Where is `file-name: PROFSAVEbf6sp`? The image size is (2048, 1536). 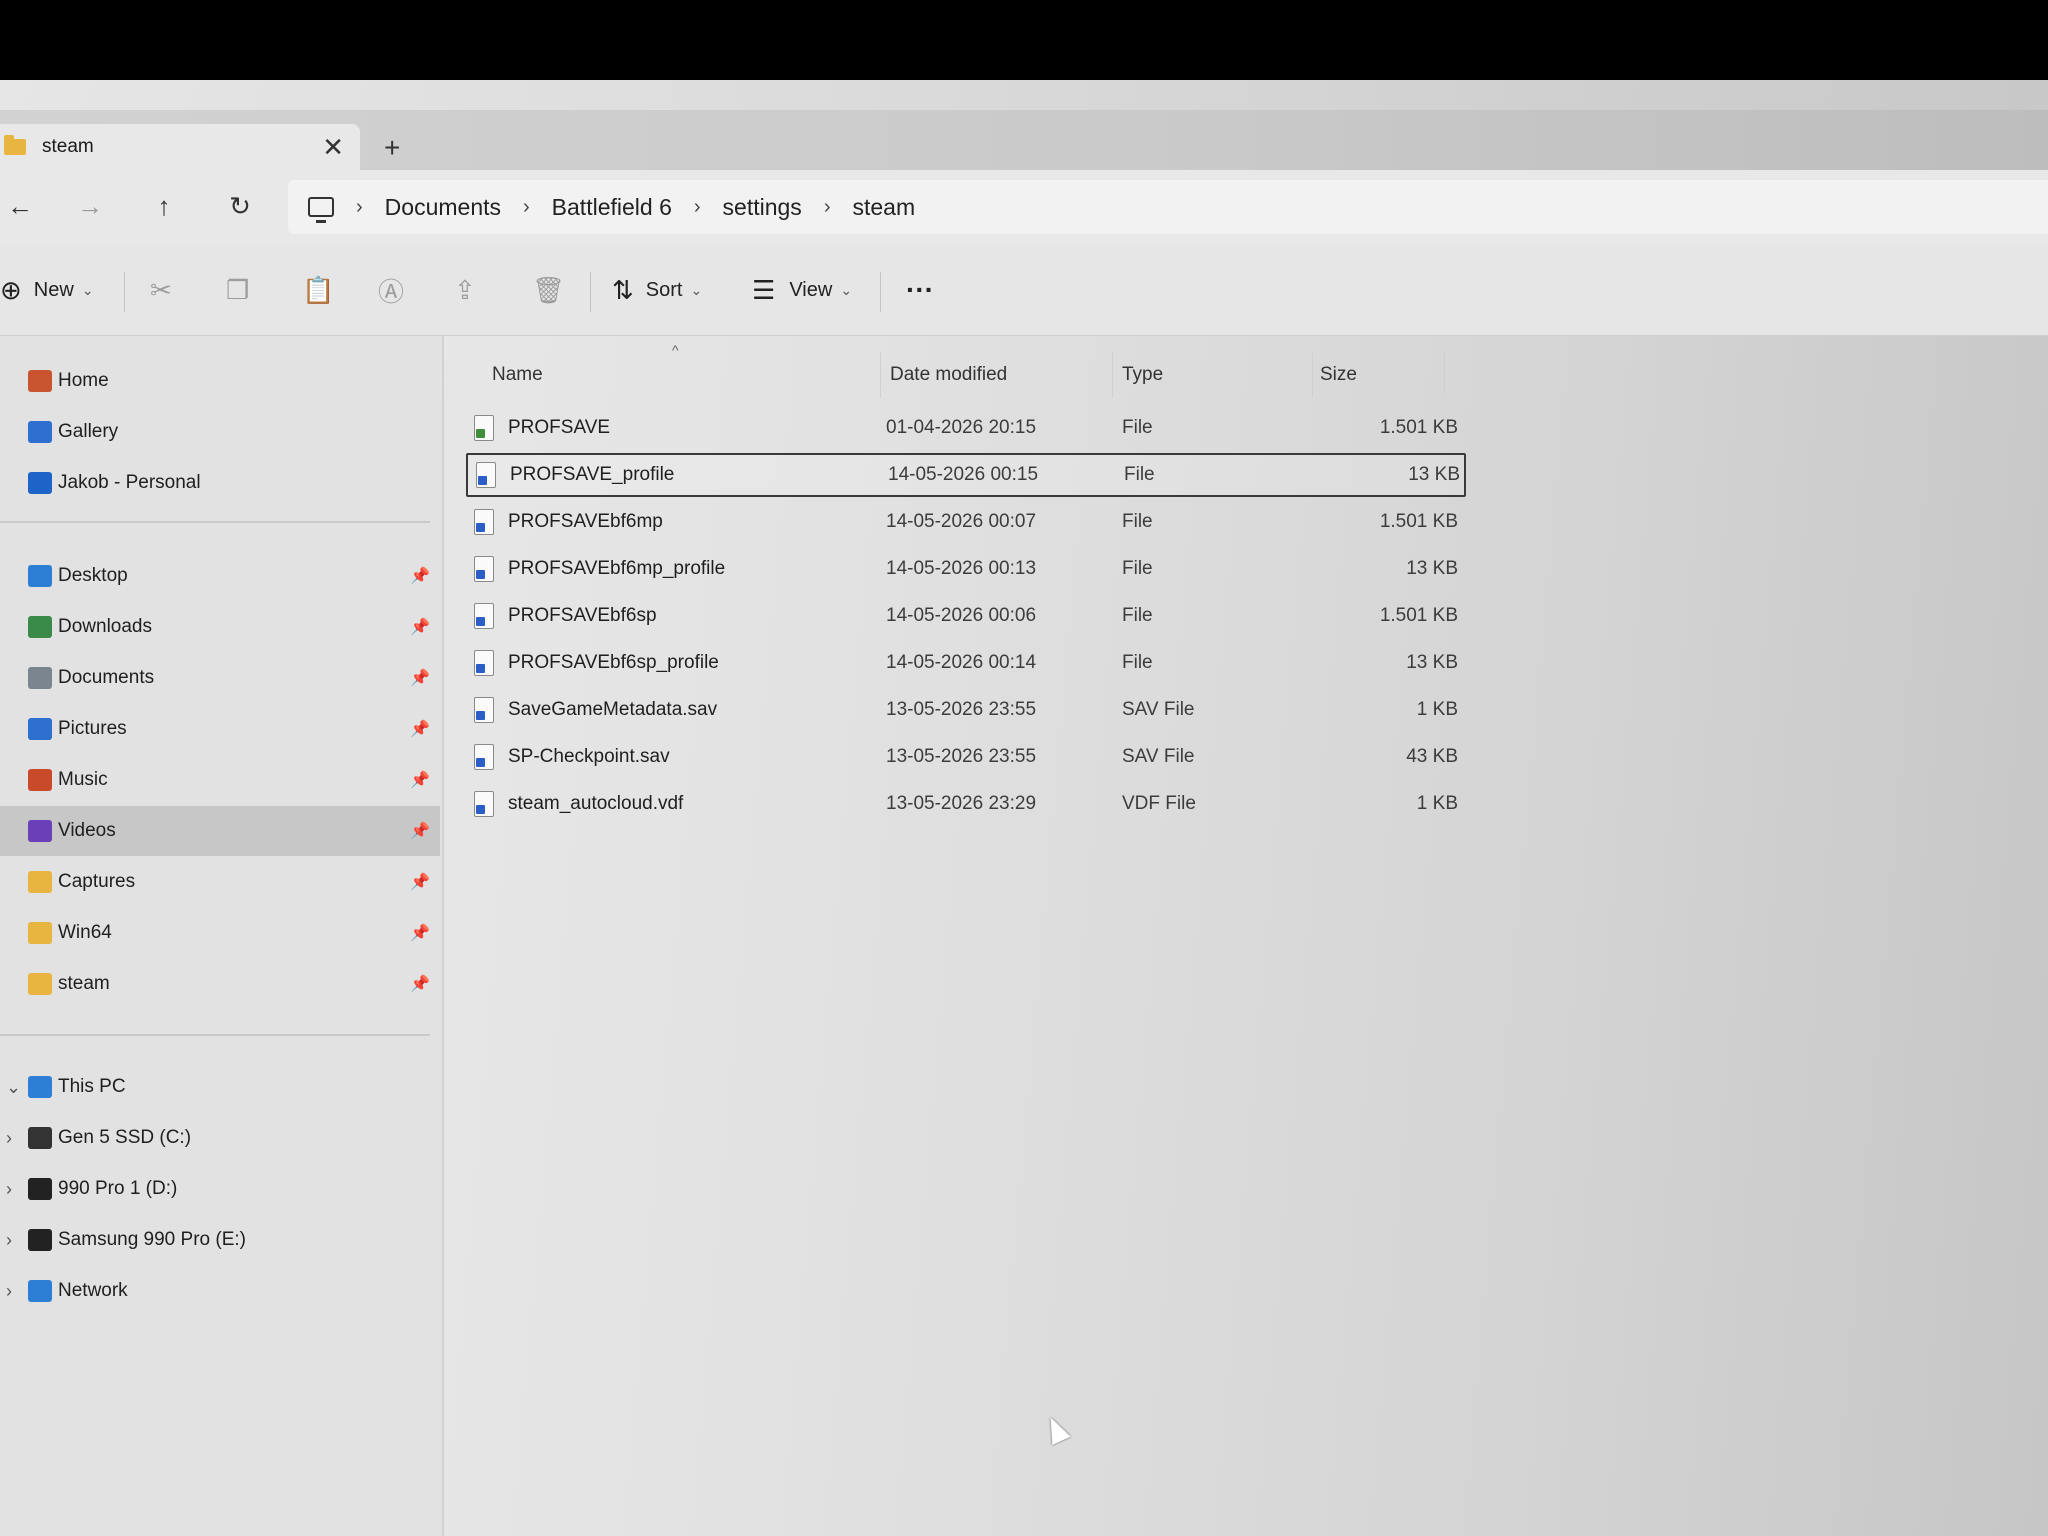 file-name: PROFSAVEbf6sp is located at coordinates (582, 615).